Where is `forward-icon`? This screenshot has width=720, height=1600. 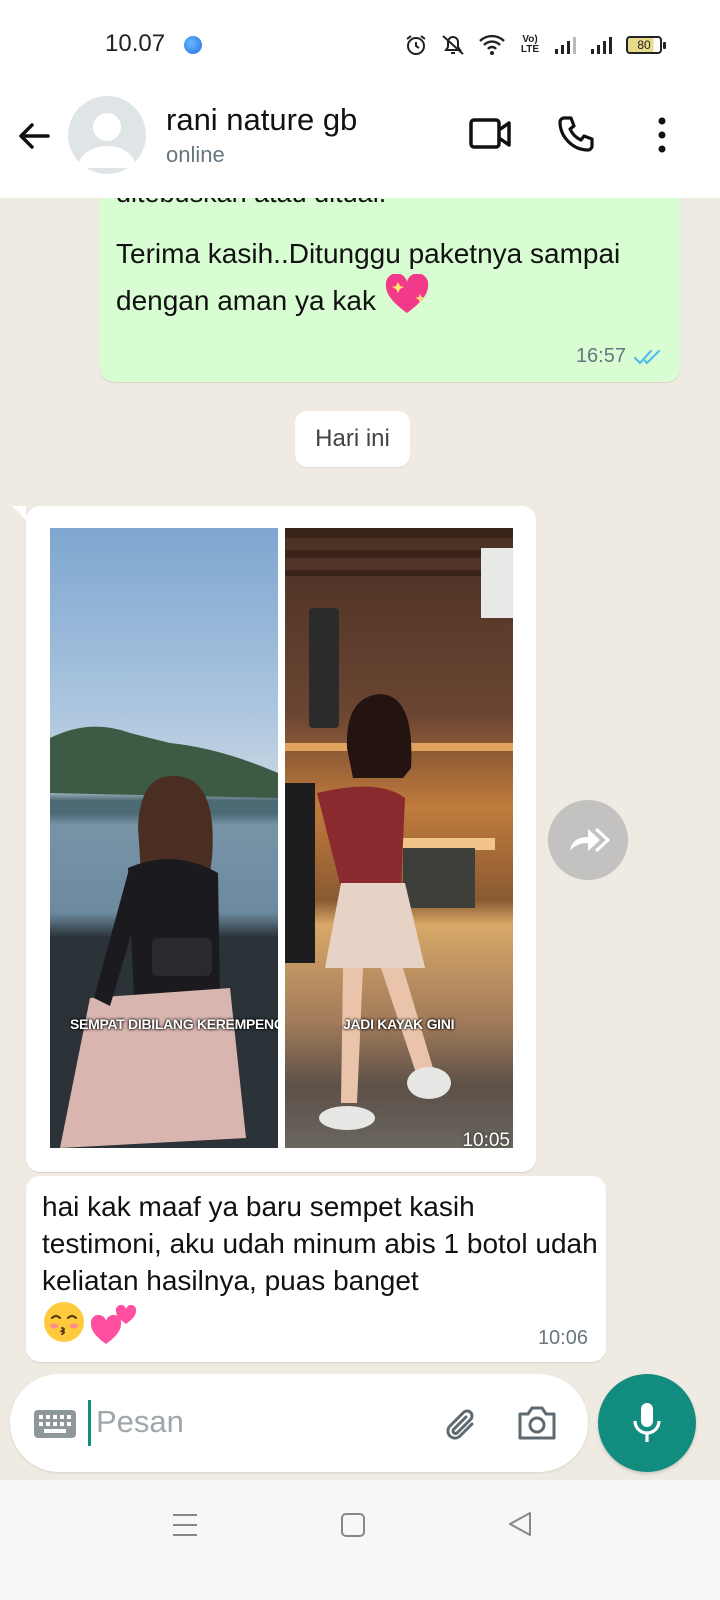
forward-icon is located at coordinates (590, 840).